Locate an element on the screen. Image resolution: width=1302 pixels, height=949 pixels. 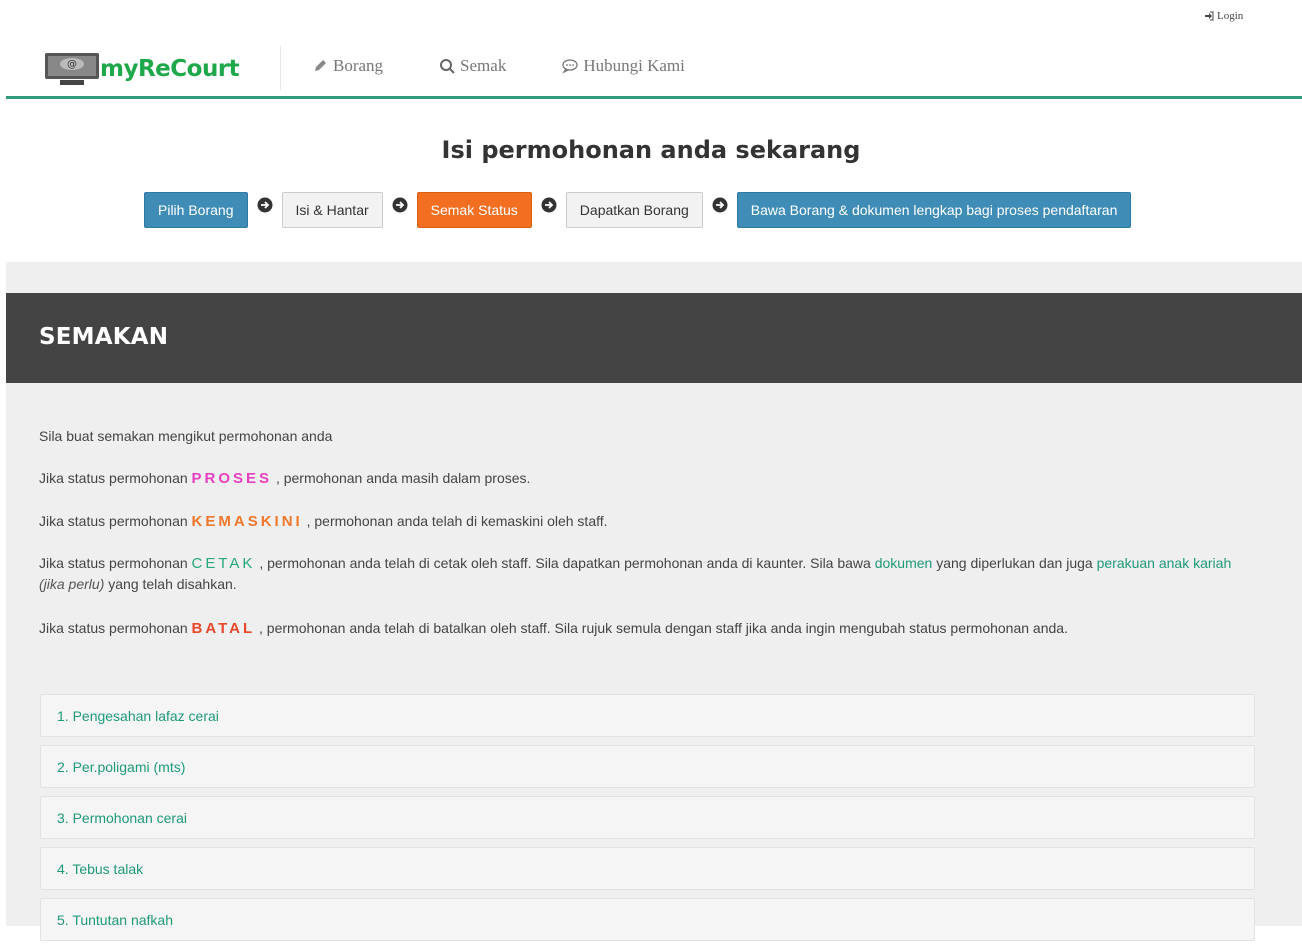
proses-desc: , permohonan anda masih dalam proses. is located at coordinates (403, 478).